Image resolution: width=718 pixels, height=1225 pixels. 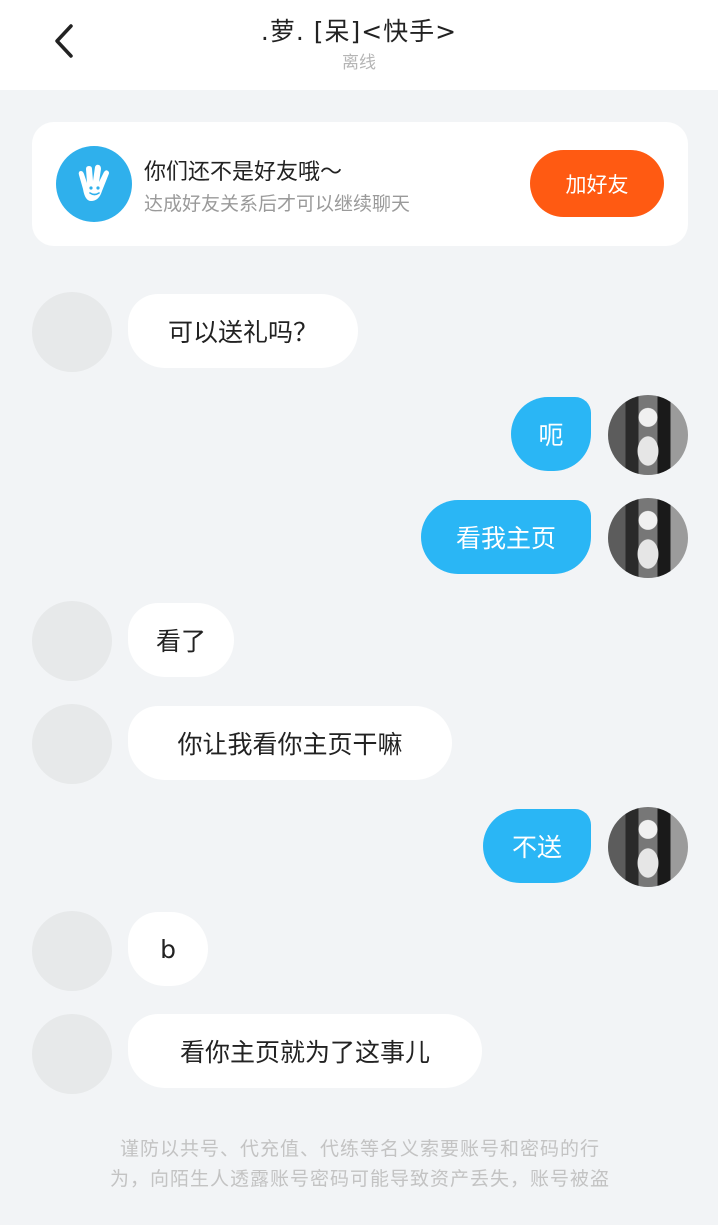 I want to click on message-bubble-incoming: b, so click(x=168, y=949).